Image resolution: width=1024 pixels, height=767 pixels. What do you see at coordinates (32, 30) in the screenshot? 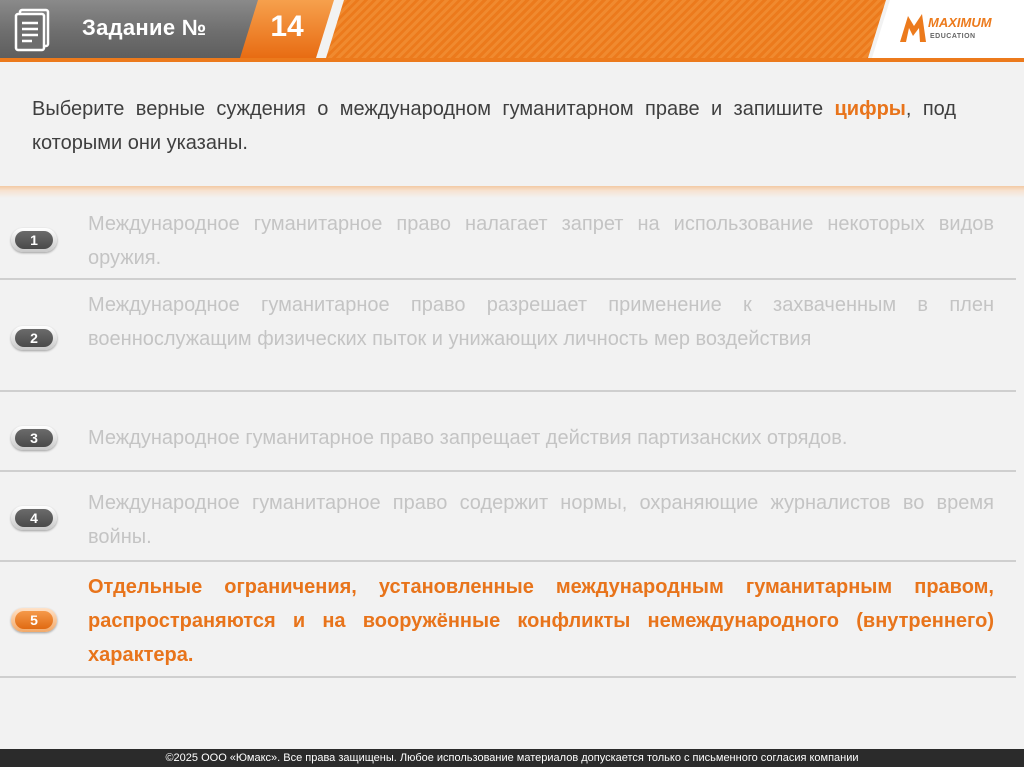
I see `document-icon` at bounding box center [32, 30].